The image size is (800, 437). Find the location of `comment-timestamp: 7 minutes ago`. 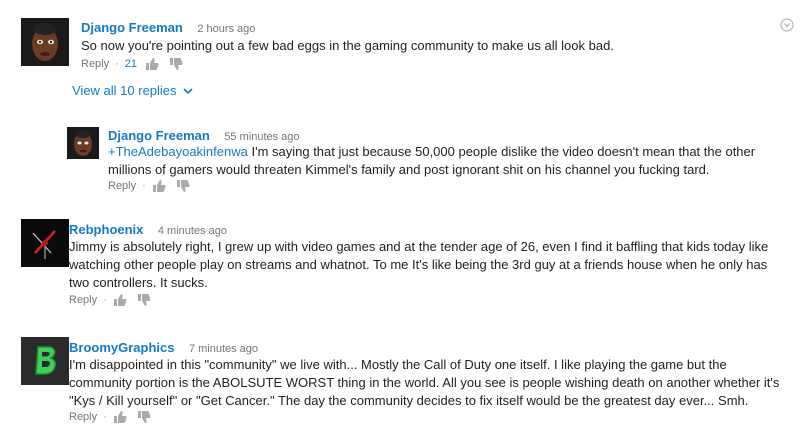

comment-timestamp: 7 minutes ago is located at coordinates (223, 349).